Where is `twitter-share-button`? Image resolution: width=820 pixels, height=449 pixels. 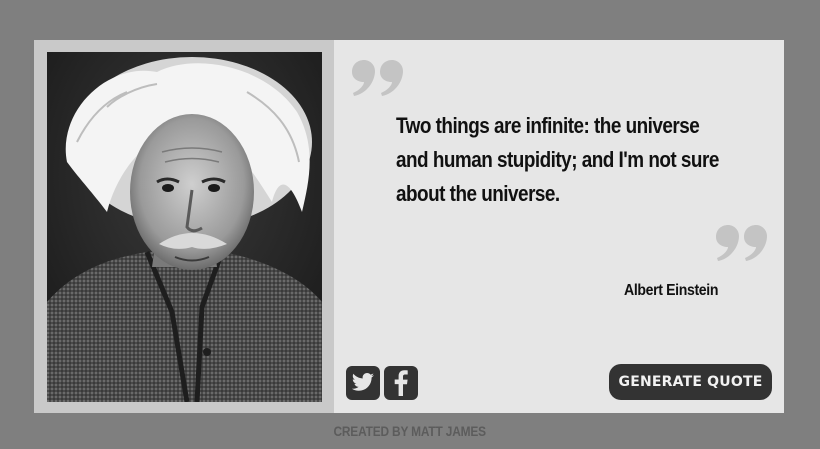 twitter-share-button is located at coordinates (363, 383).